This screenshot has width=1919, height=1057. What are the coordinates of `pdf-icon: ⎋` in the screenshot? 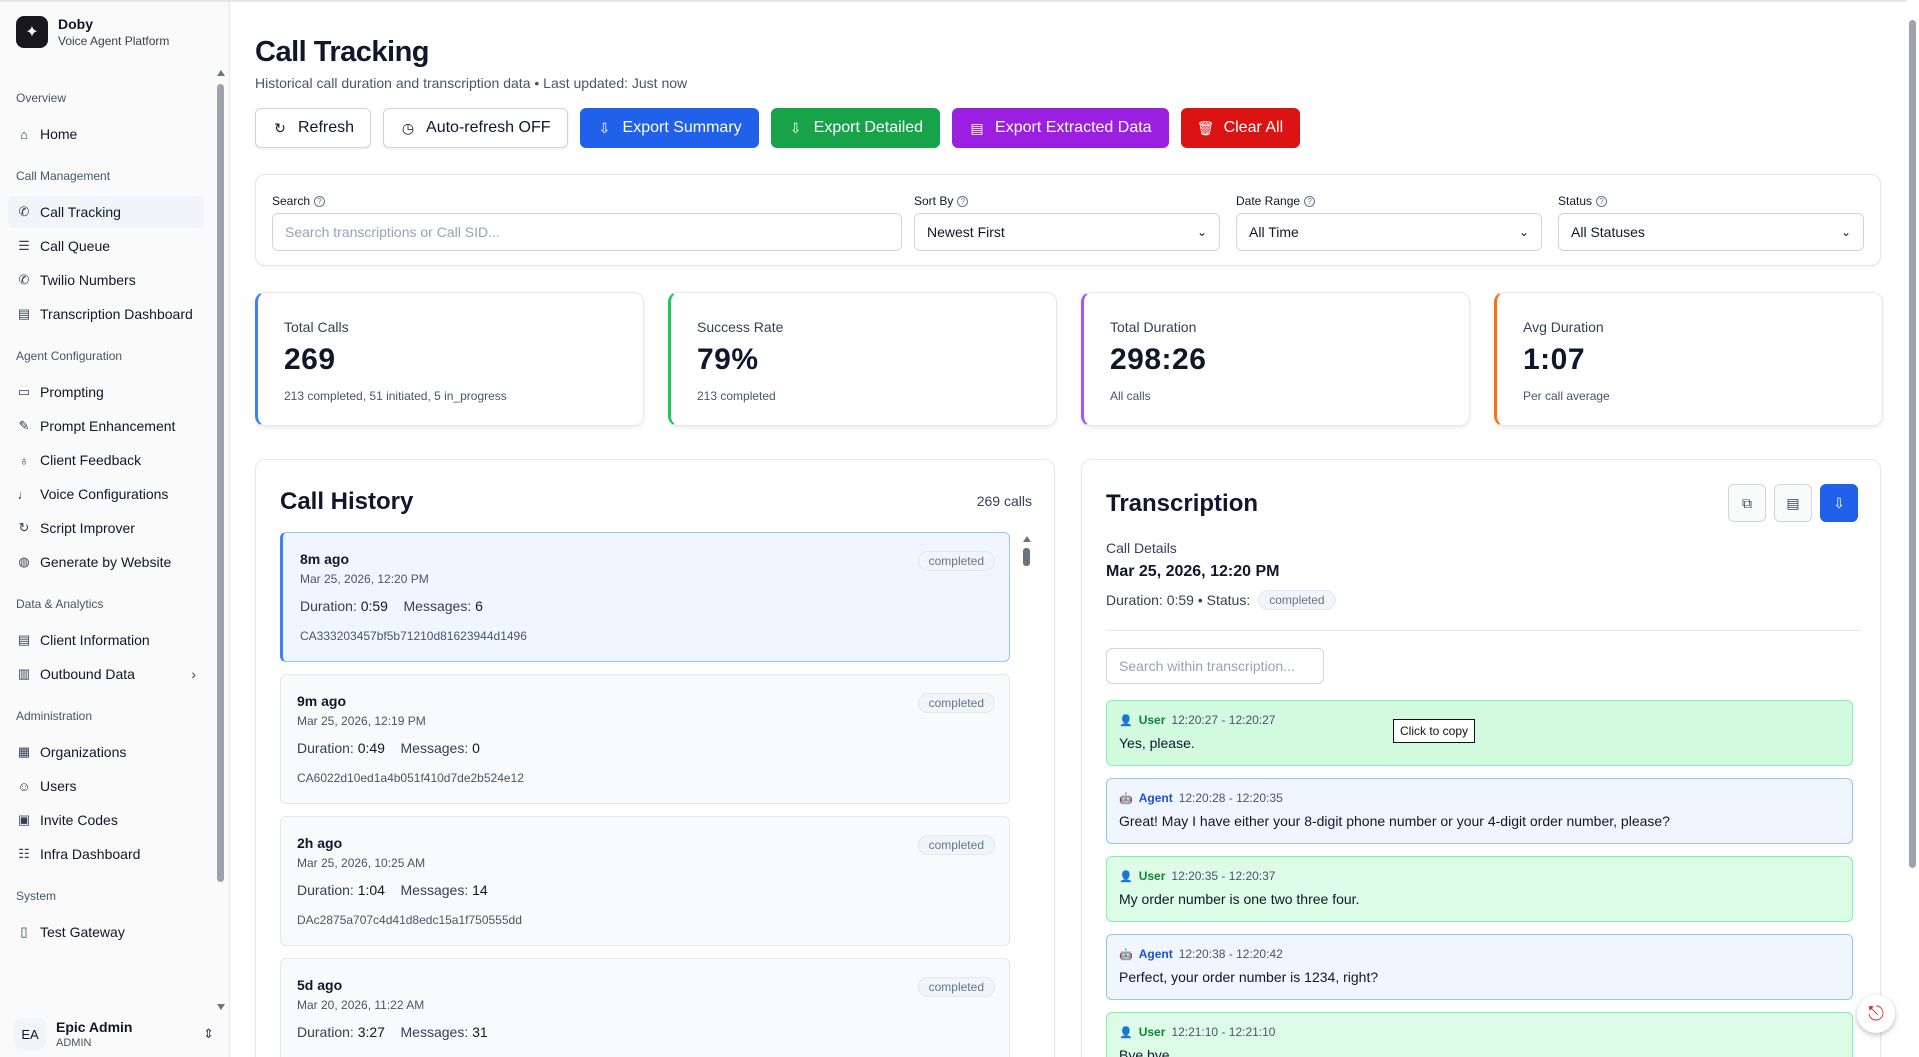 It's located at (1876, 1014).